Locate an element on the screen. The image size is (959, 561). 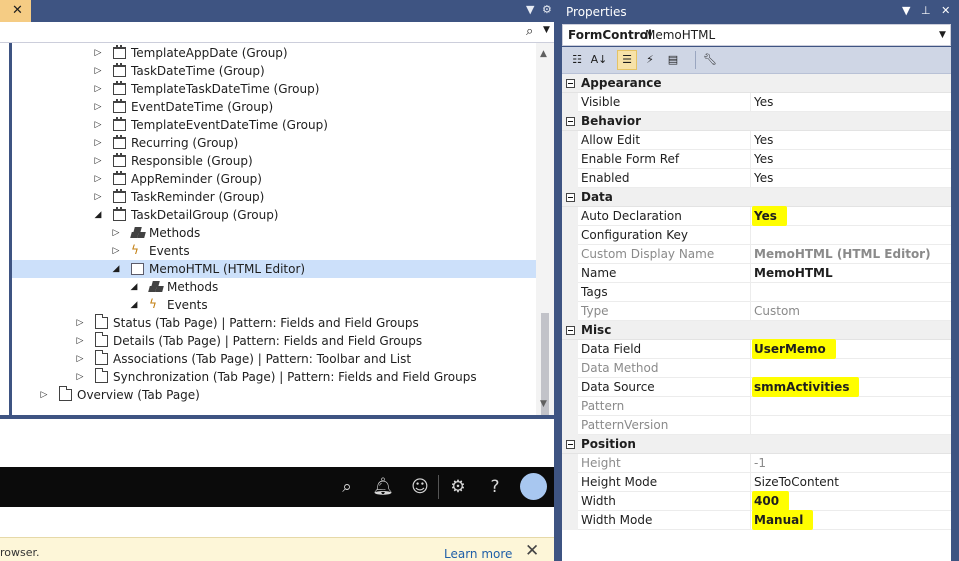
property-row: Enable Form Ref Yes is located at coordinates (756, 159).